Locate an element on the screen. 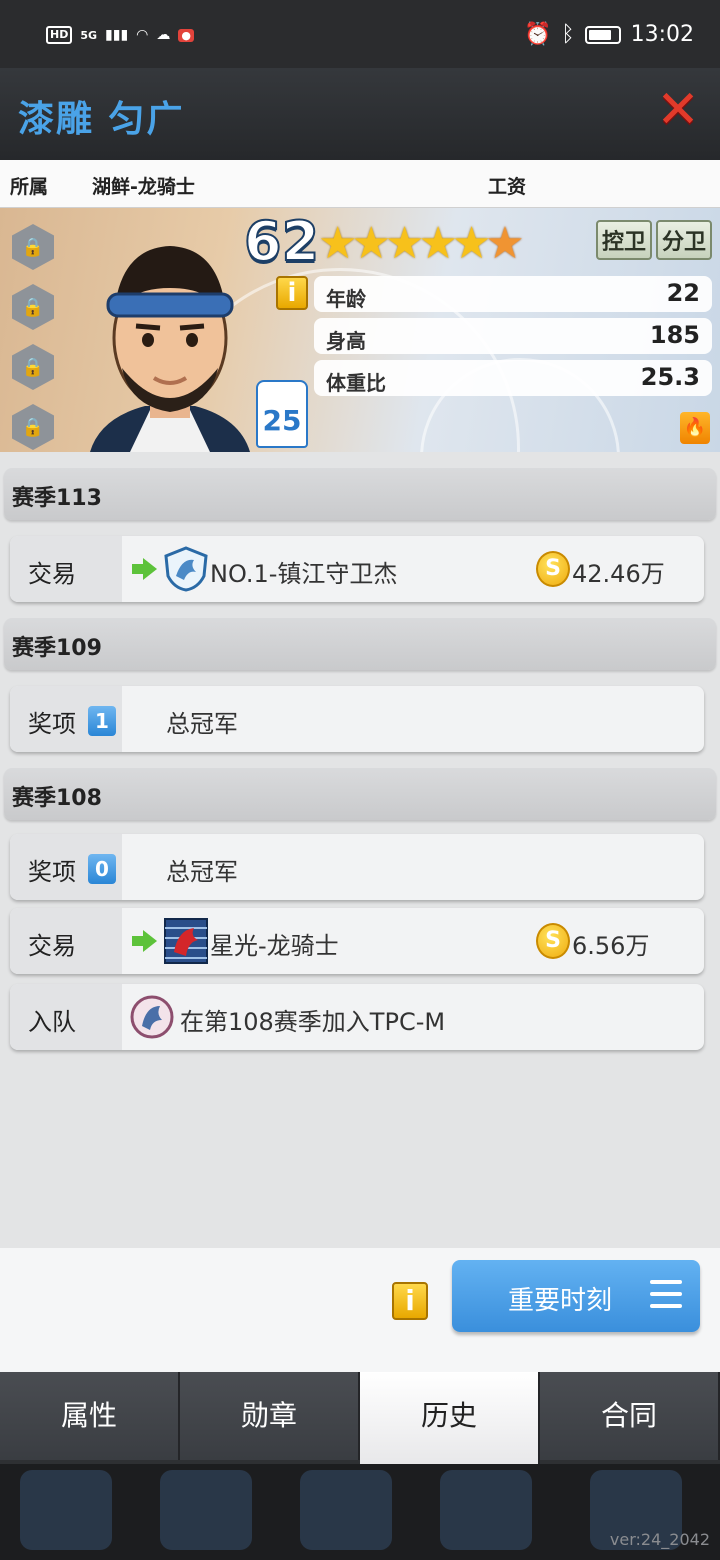 This screenshot has width=720, height=1560. jersey-number: 25 is located at coordinates (282, 414).